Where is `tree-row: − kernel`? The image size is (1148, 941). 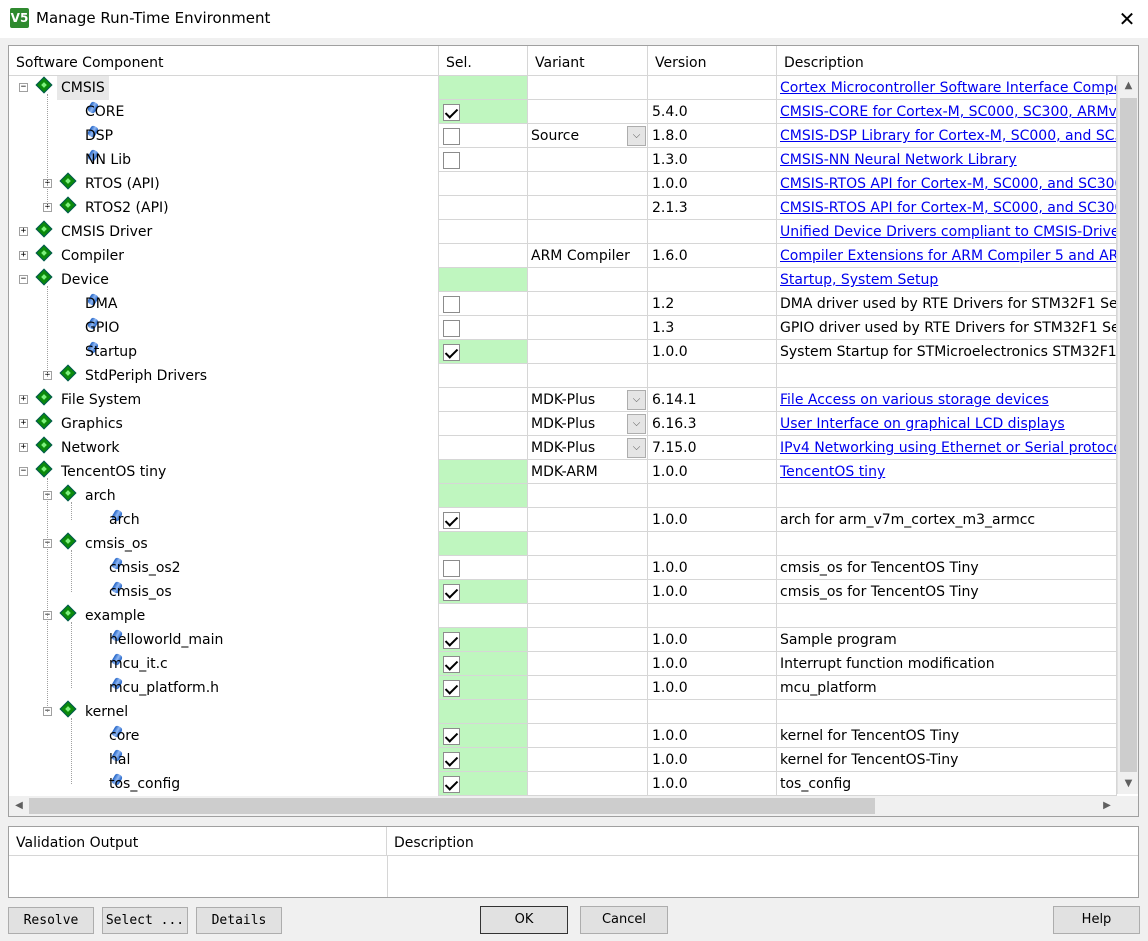
tree-row: − kernel is located at coordinates (563, 712).